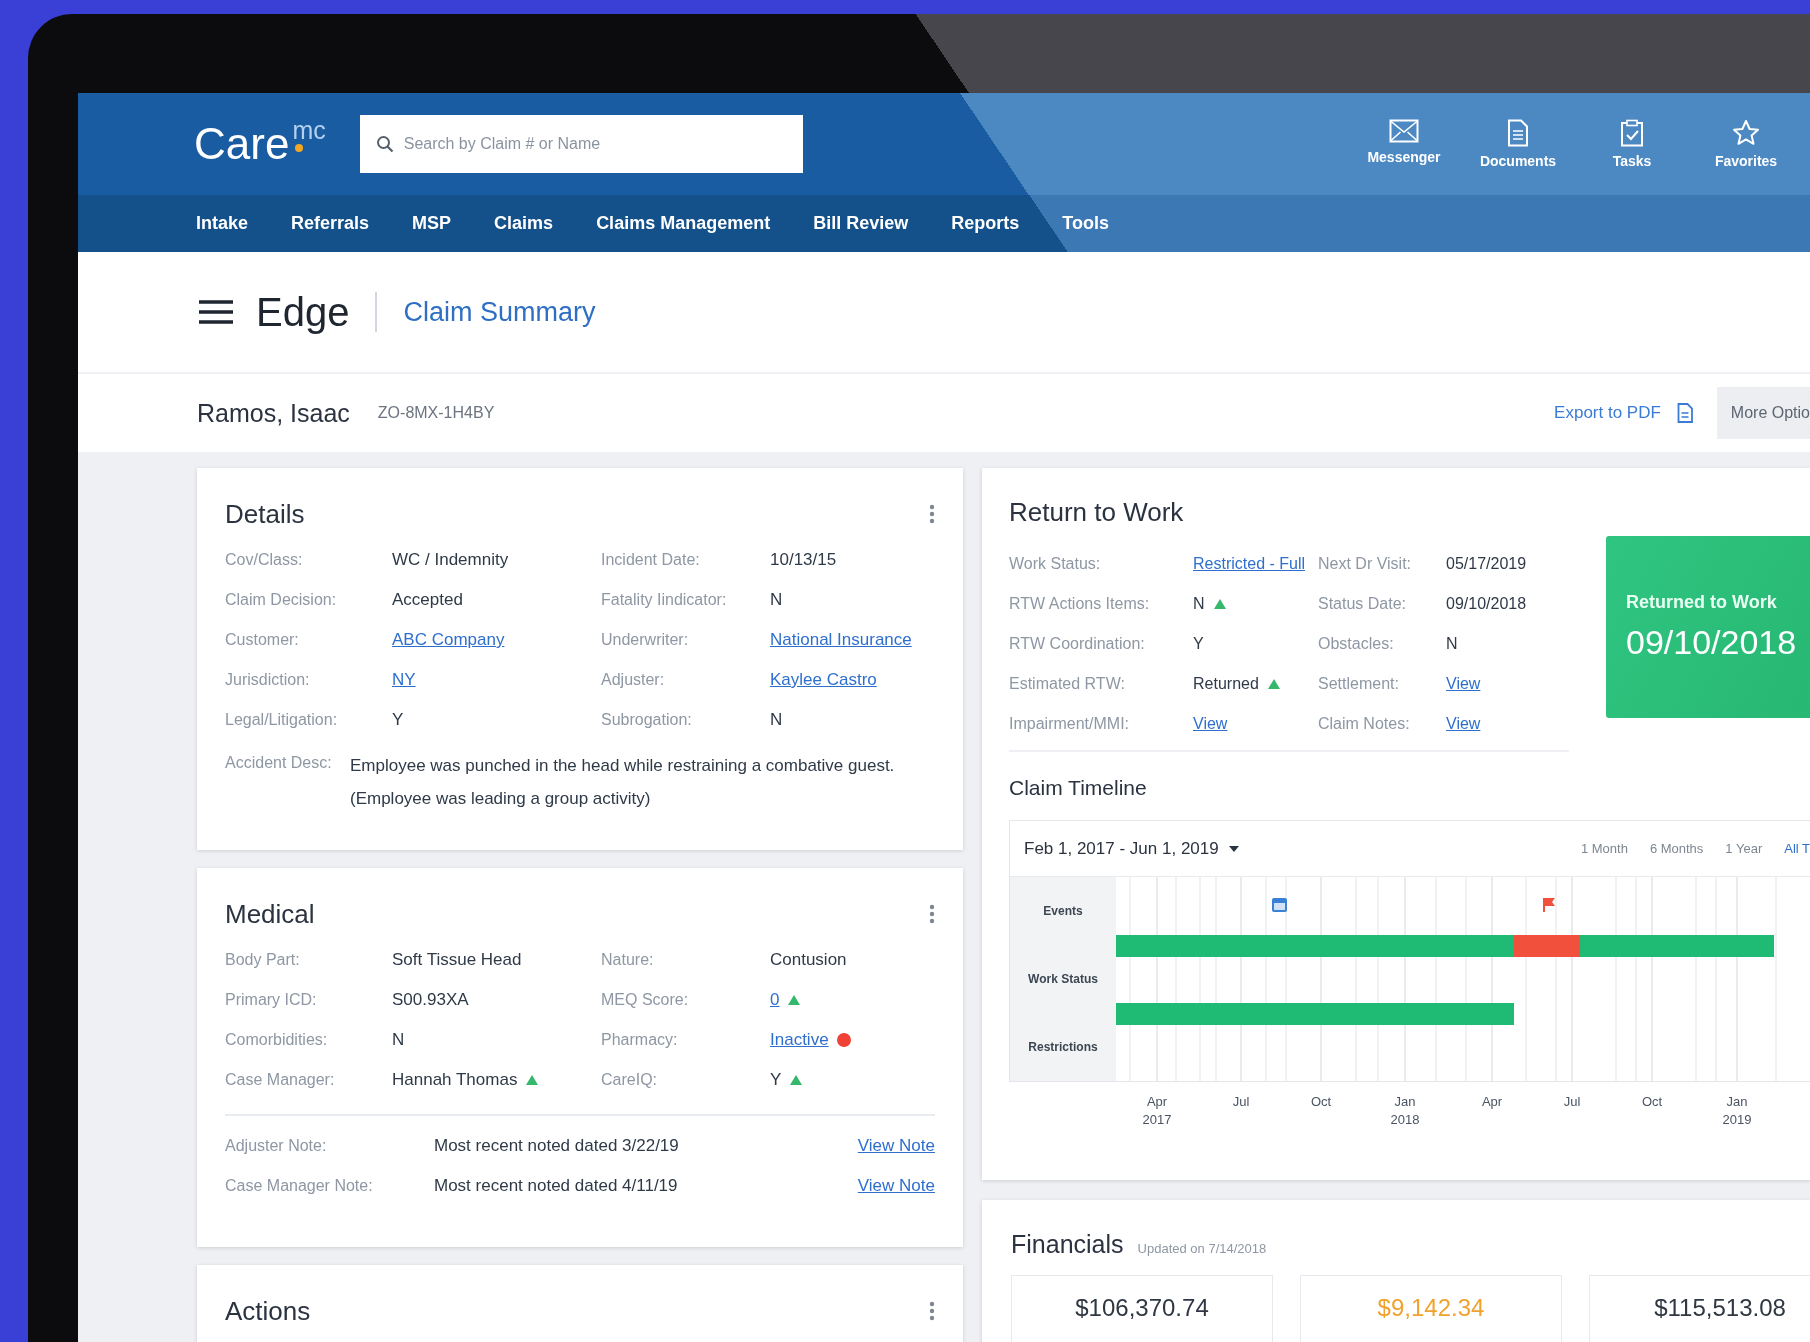 The height and width of the screenshot is (1342, 1810). I want to click on field-link: NY, so click(496, 680).